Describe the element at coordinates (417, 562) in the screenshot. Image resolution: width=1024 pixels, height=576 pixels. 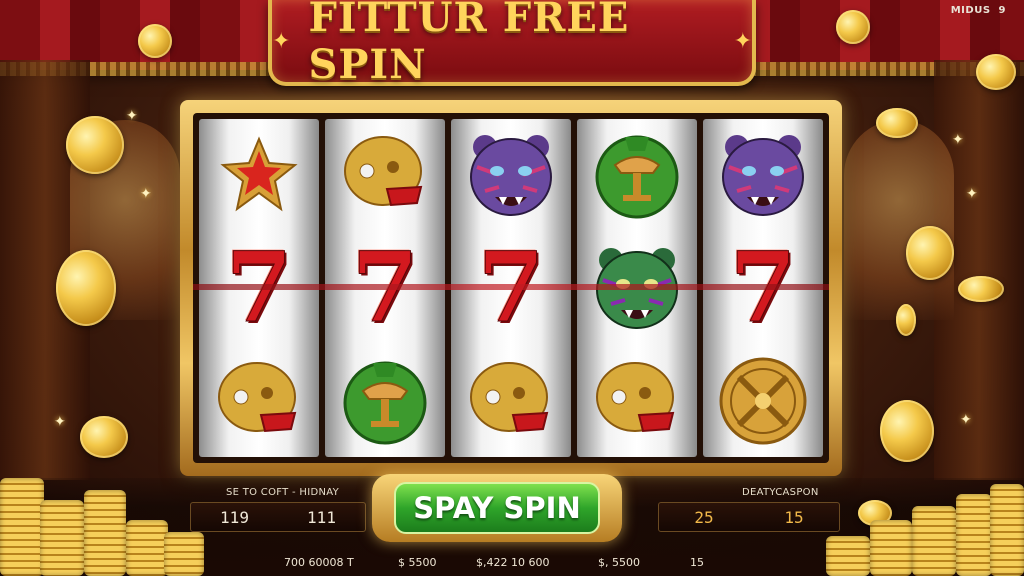
I see `stat-bet: $ 5500` at that location.